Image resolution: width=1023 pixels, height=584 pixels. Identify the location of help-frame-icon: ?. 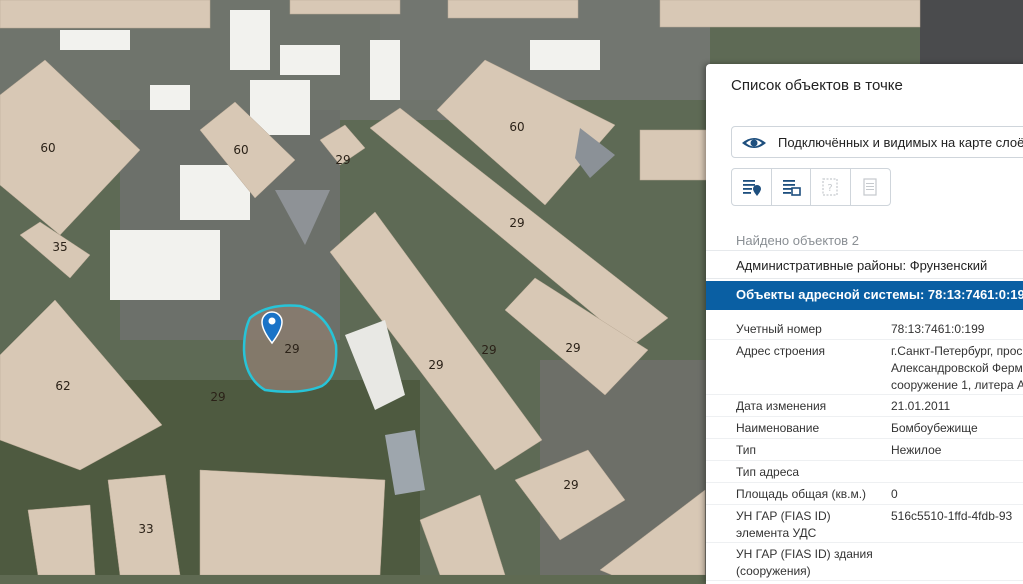
(830, 187).